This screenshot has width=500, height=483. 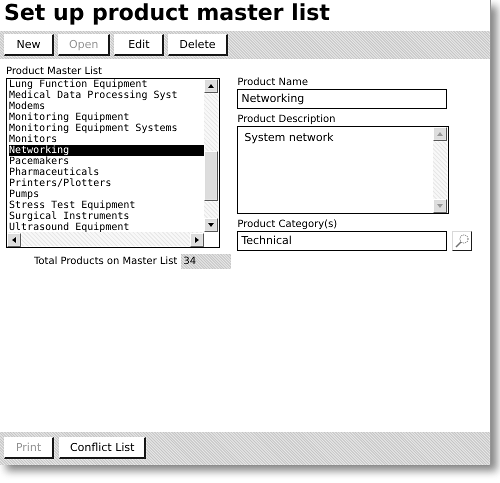 What do you see at coordinates (29, 45) in the screenshot?
I see `toolbar-button: New` at bounding box center [29, 45].